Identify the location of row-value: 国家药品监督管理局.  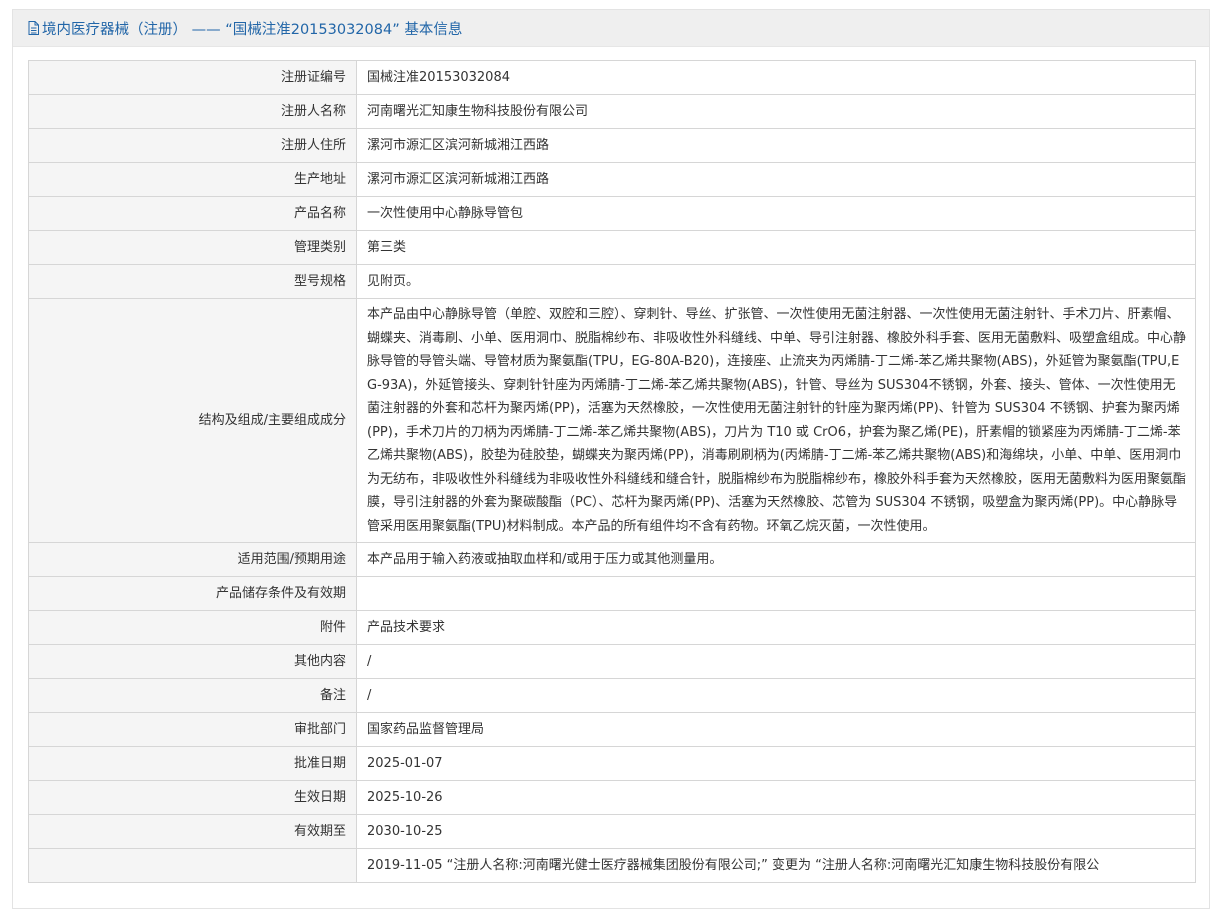
(776, 729).